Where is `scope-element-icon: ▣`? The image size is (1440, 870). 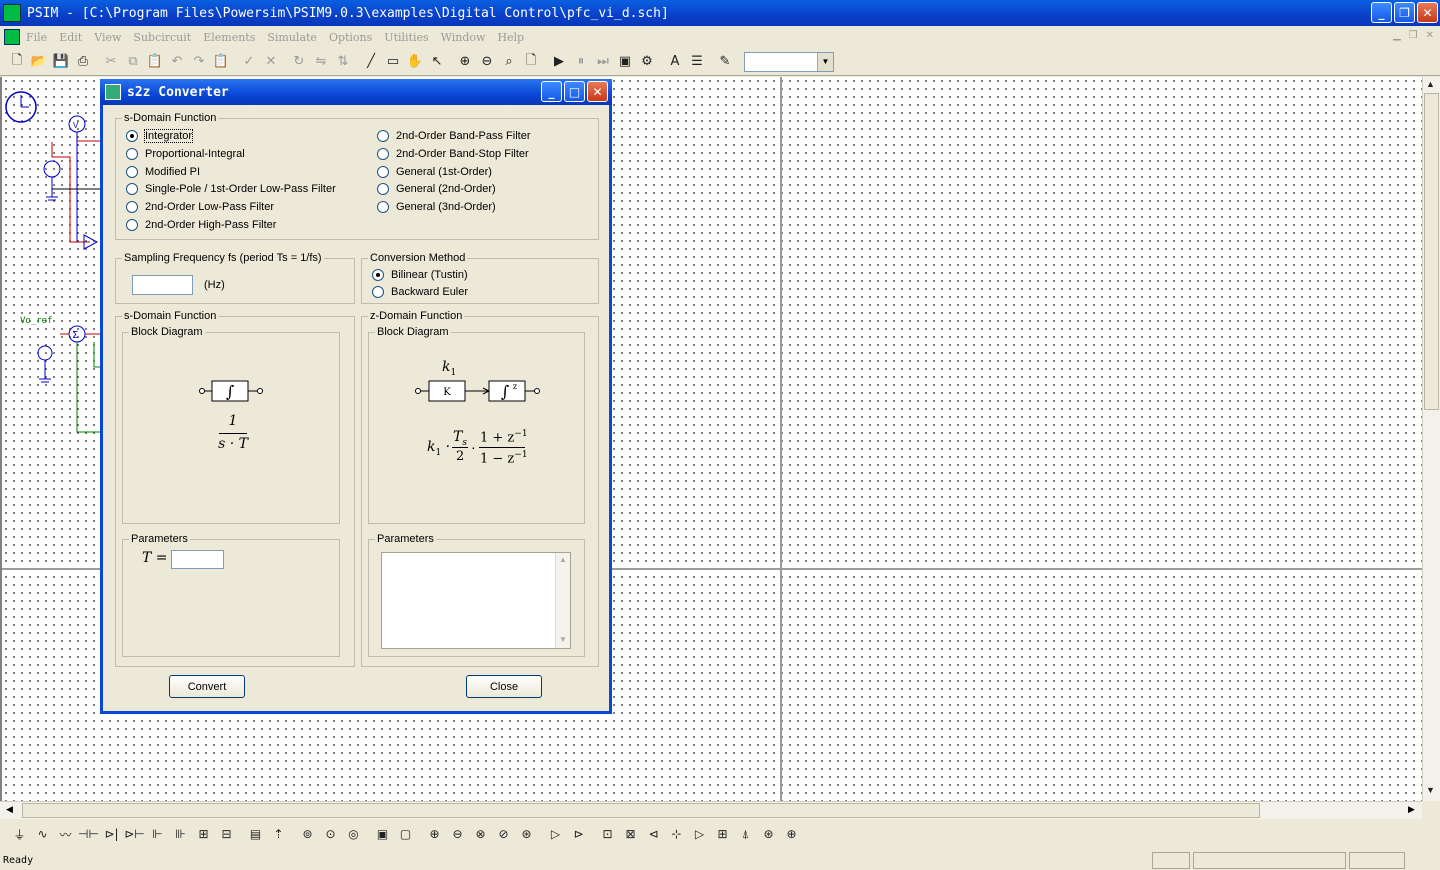
scope-element-icon: ▣ is located at coordinates (382, 834).